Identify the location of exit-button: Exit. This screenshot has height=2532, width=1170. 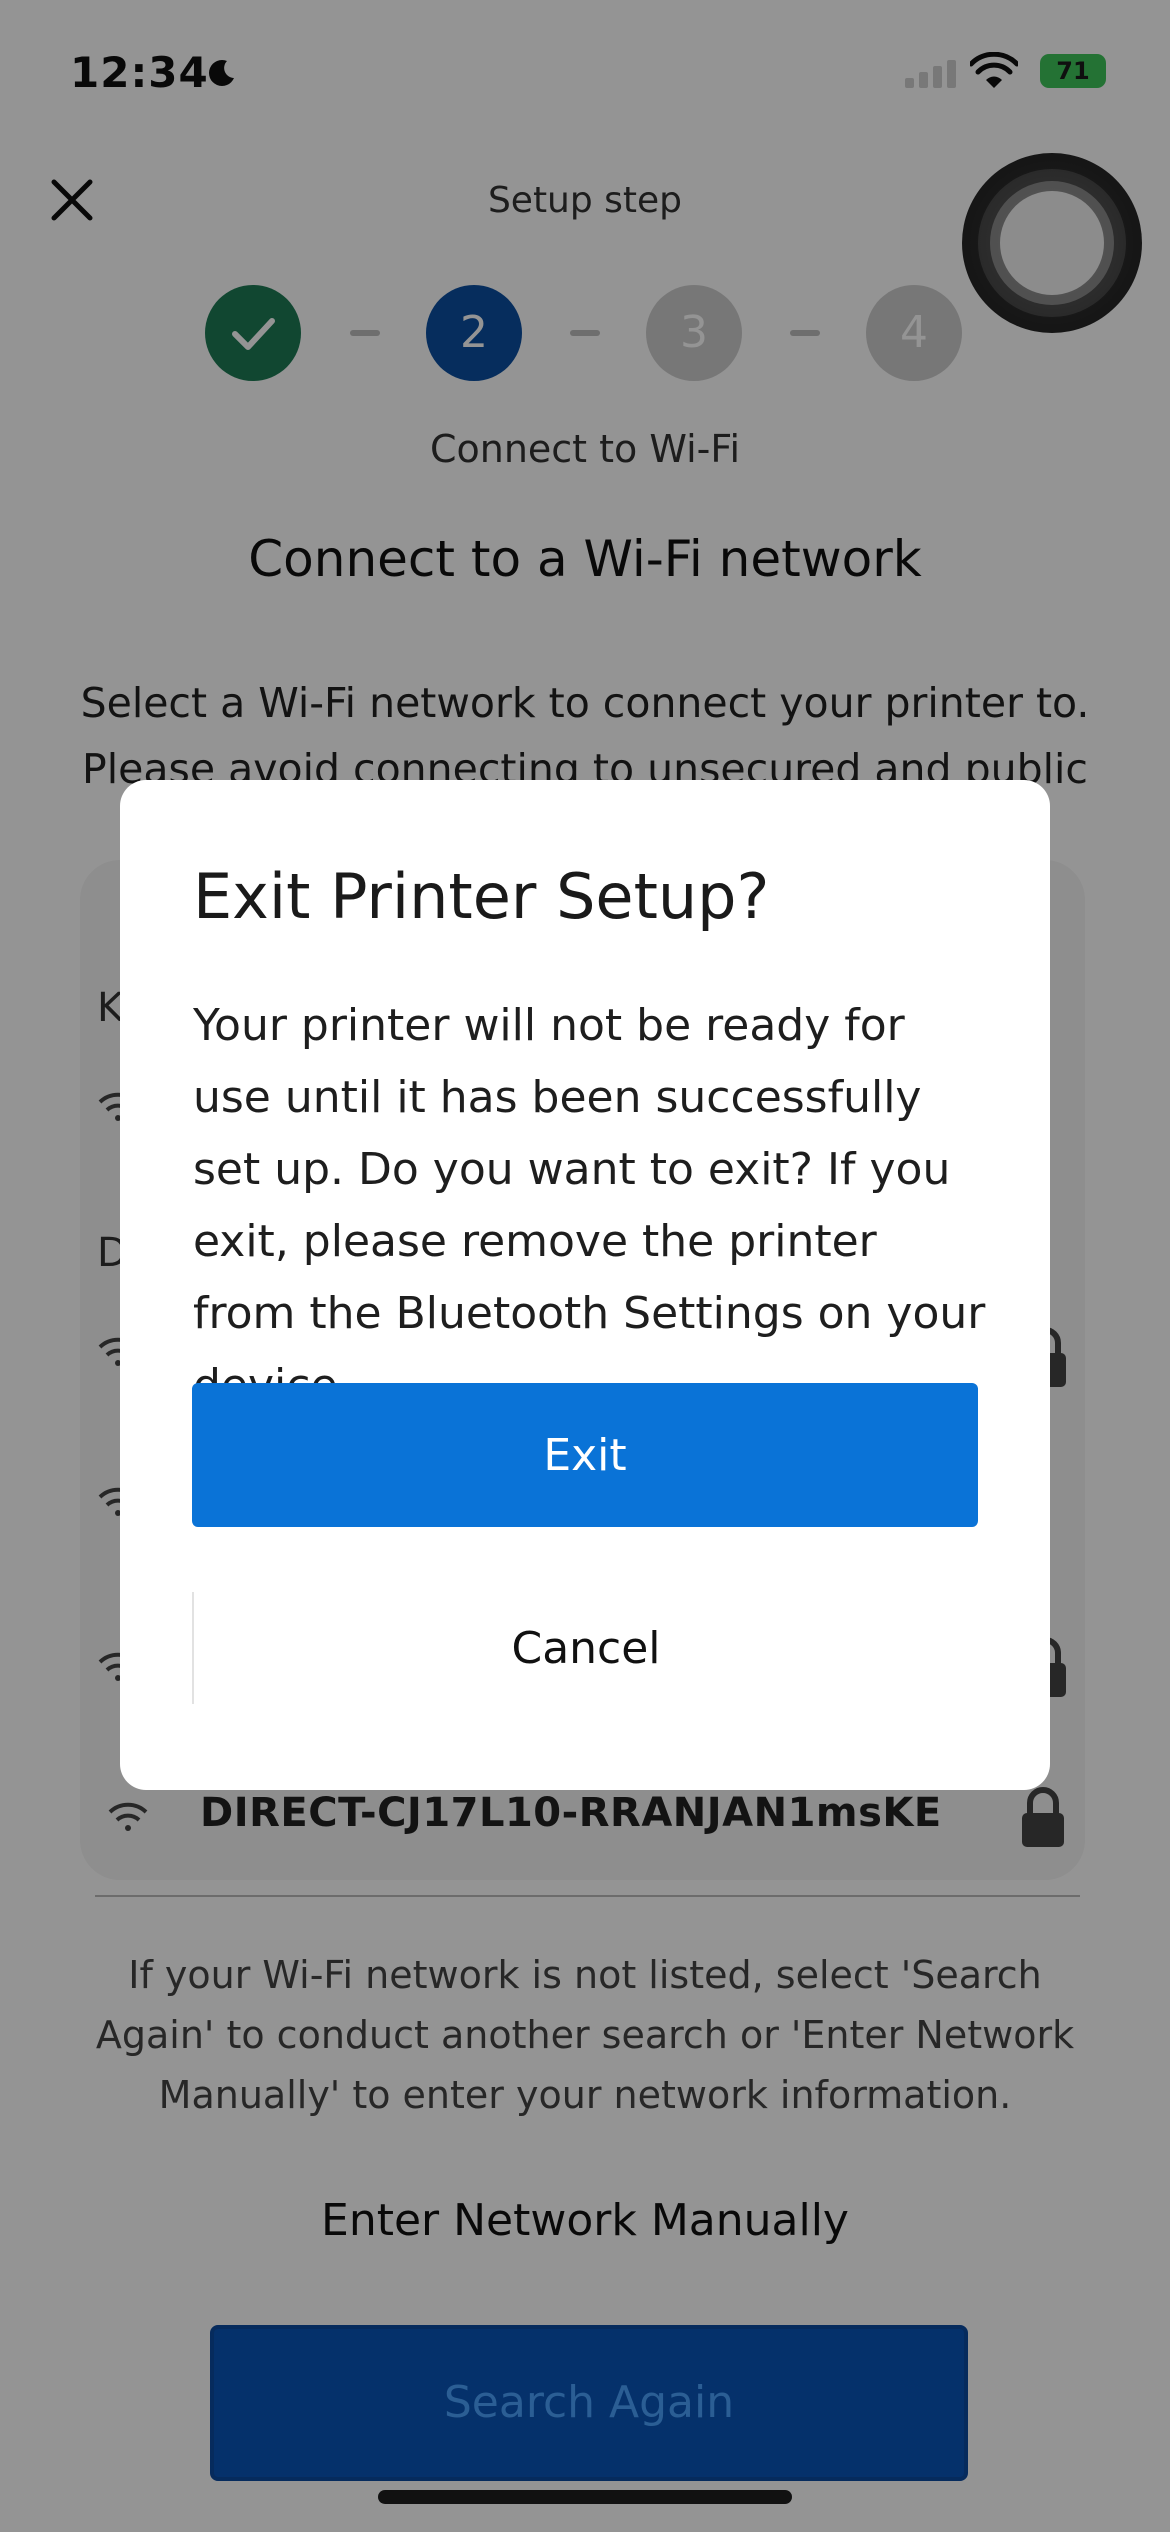
(585, 1455).